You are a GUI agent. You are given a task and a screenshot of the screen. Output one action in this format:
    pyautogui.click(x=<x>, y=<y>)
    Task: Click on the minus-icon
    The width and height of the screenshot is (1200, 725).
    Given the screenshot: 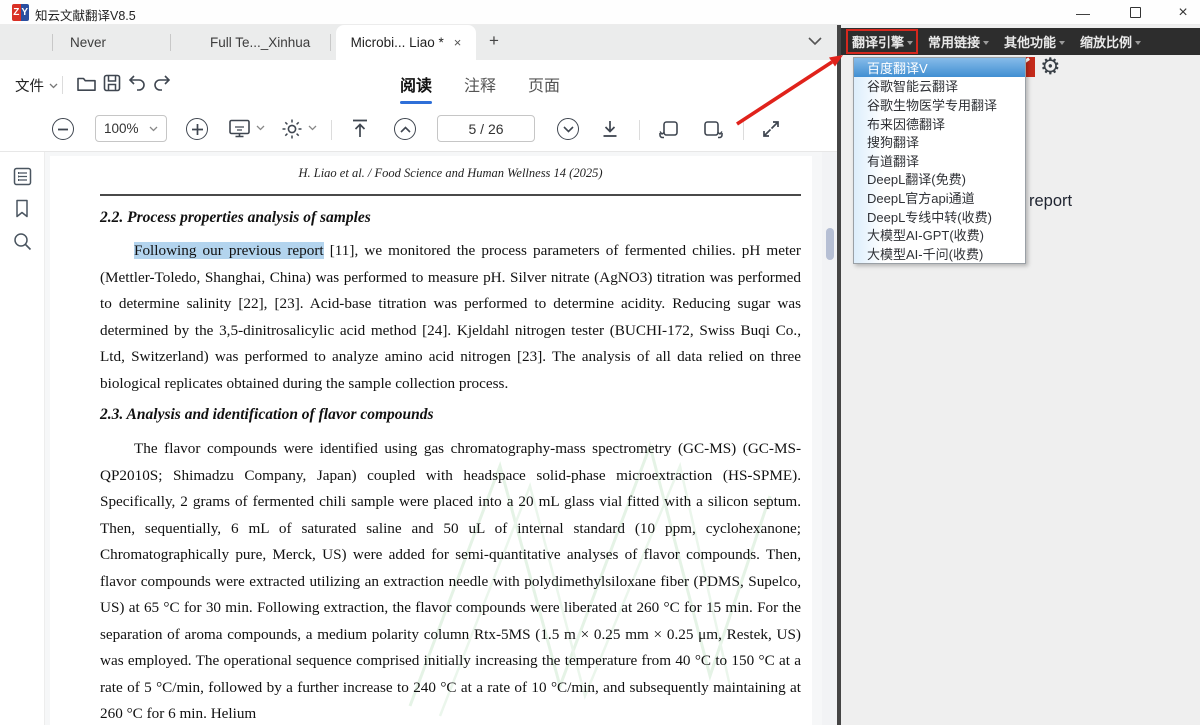 What is the action you would take?
    pyautogui.click(x=63, y=129)
    